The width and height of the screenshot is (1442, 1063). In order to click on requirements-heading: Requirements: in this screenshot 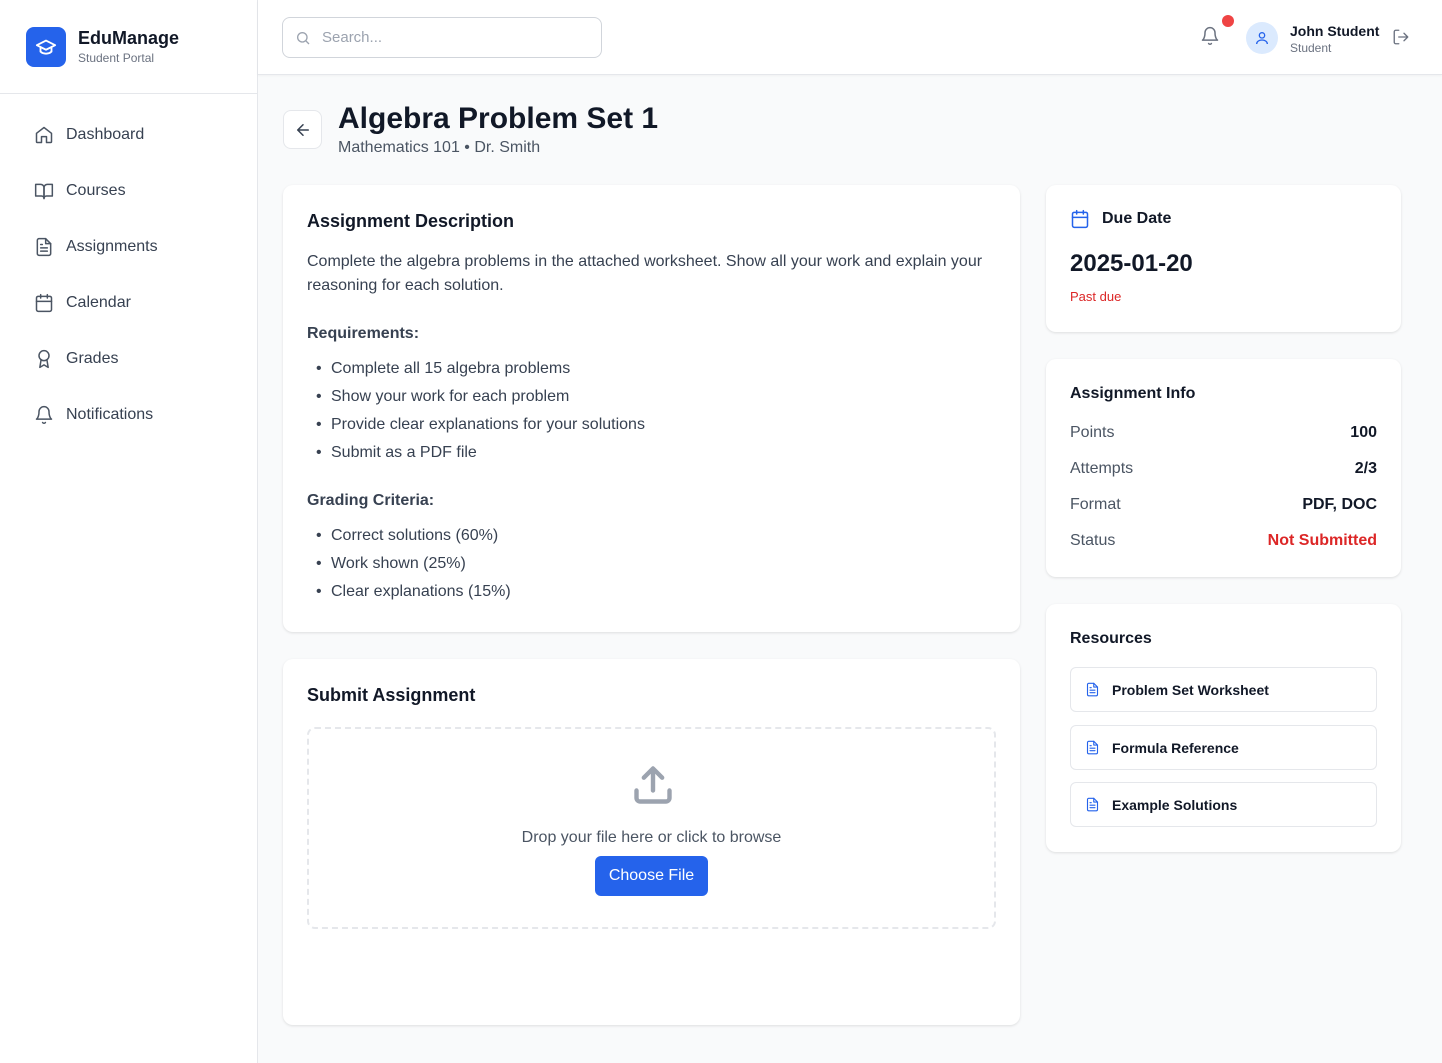, I will do `click(363, 333)`.